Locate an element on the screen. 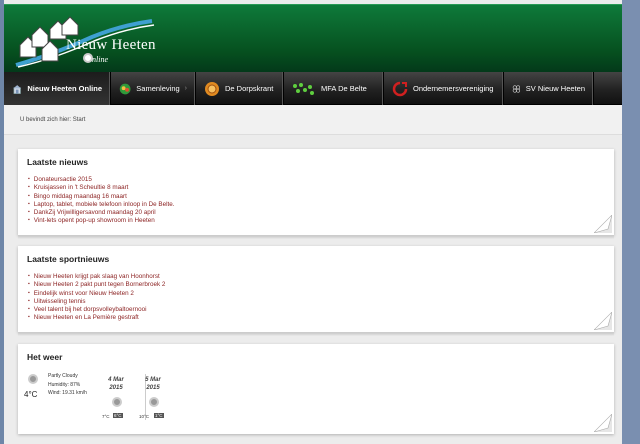 Image resolution: width=640 pixels, height=444 pixels. newspaper-icon is located at coordinates (212, 88).